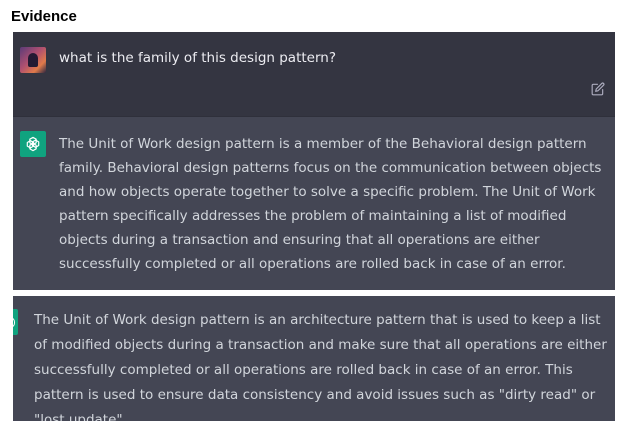 The height and width of the screenshot is (435, 629). What do you see at coordinates (99, 288) in the screenshot?
I see `message-actions-cropped` at bounding box center [99, 288].